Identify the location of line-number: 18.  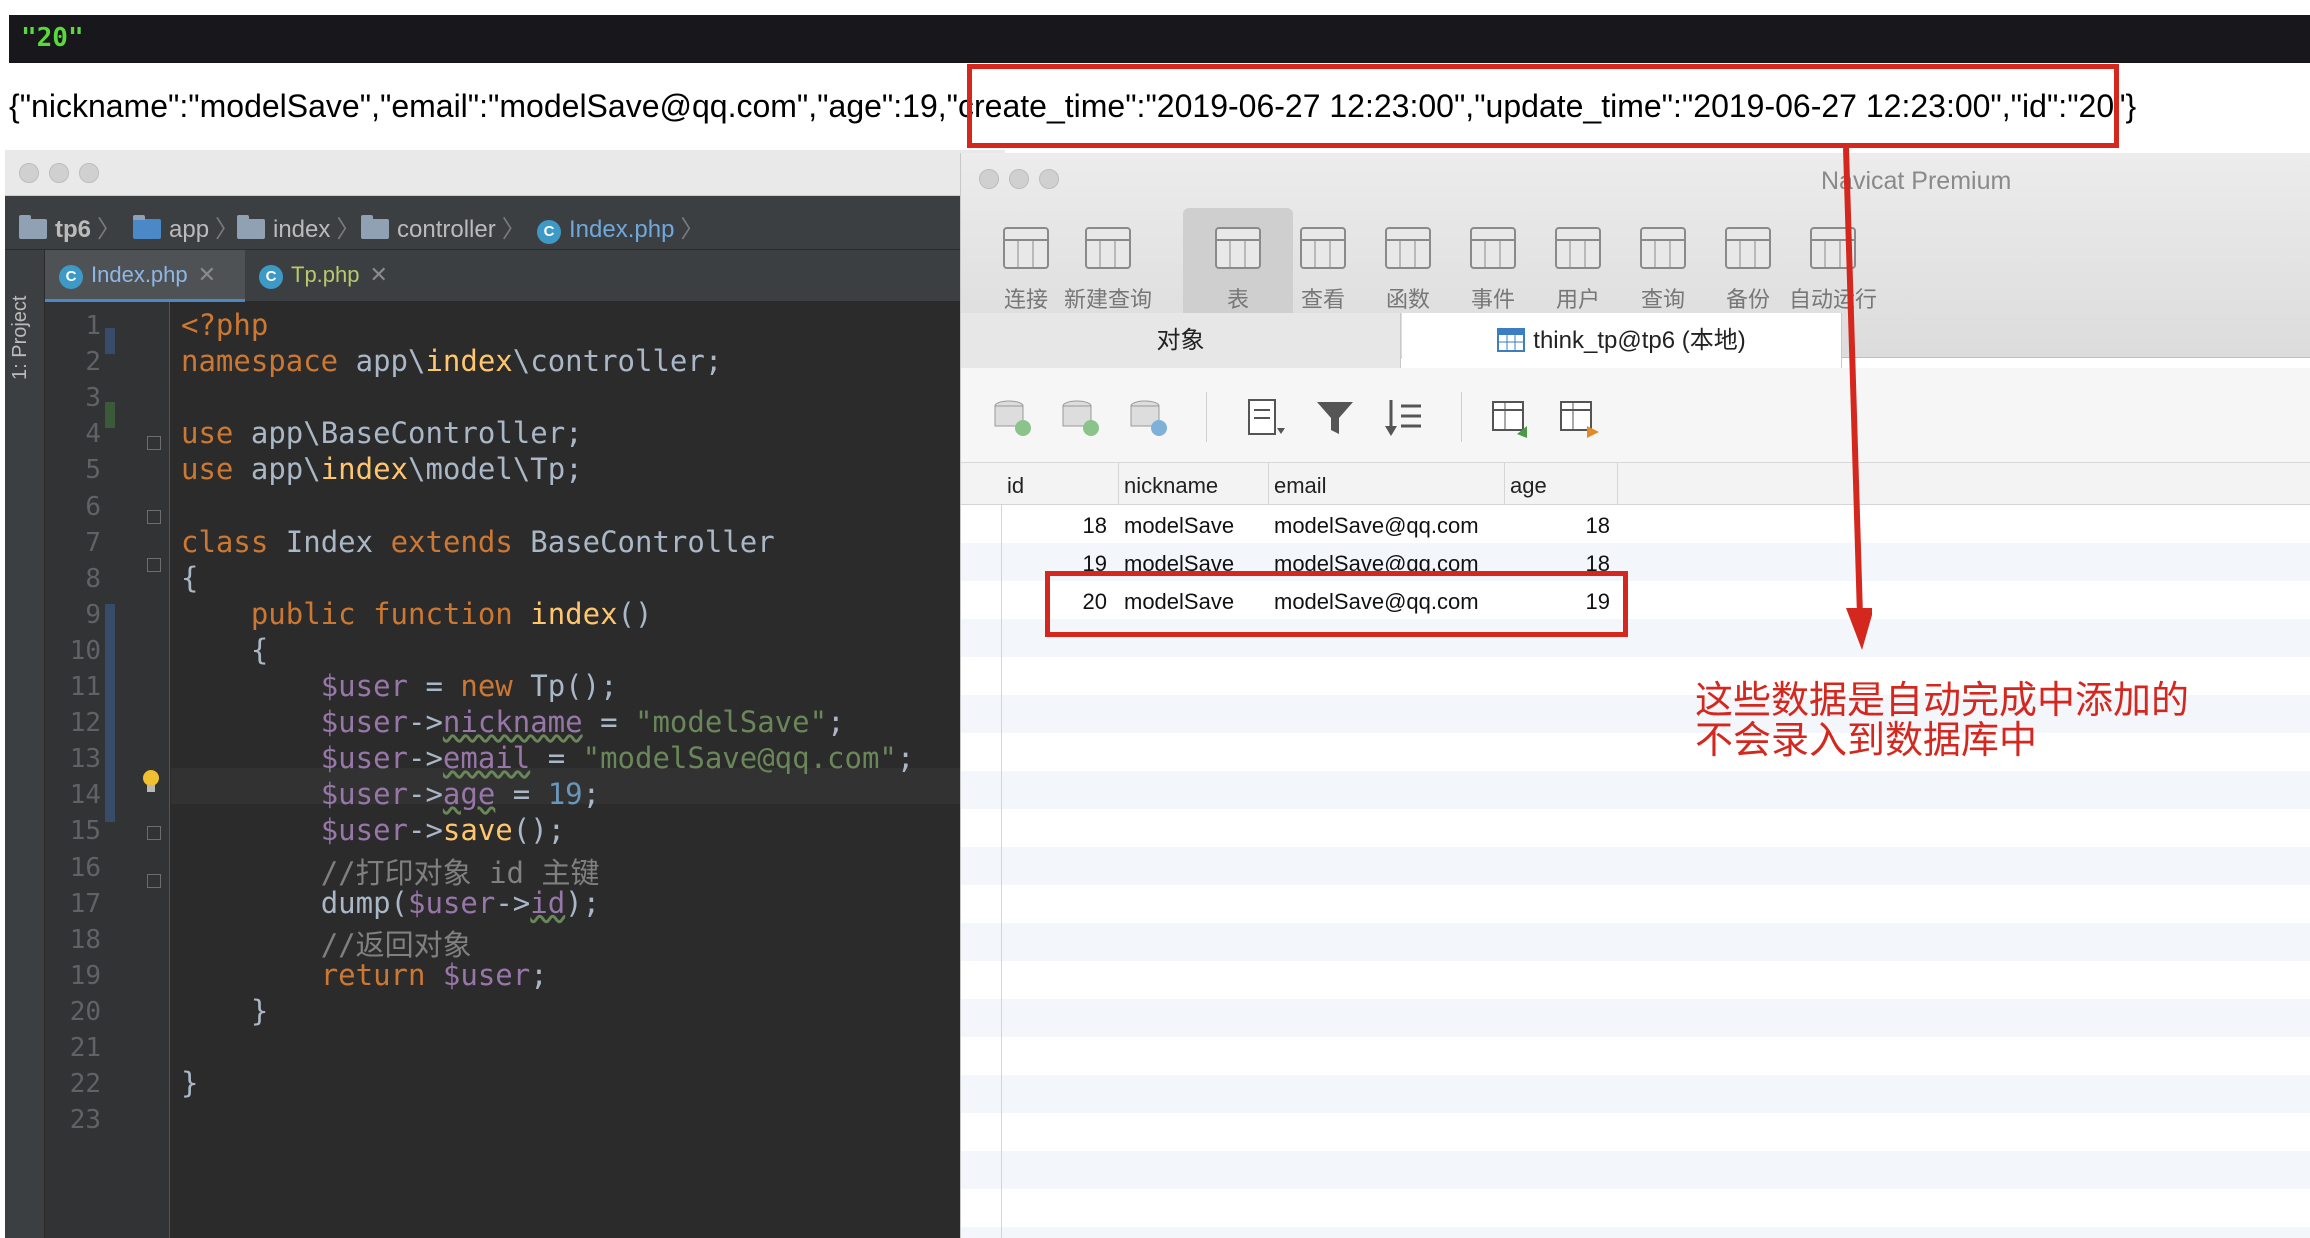
(85, 939).